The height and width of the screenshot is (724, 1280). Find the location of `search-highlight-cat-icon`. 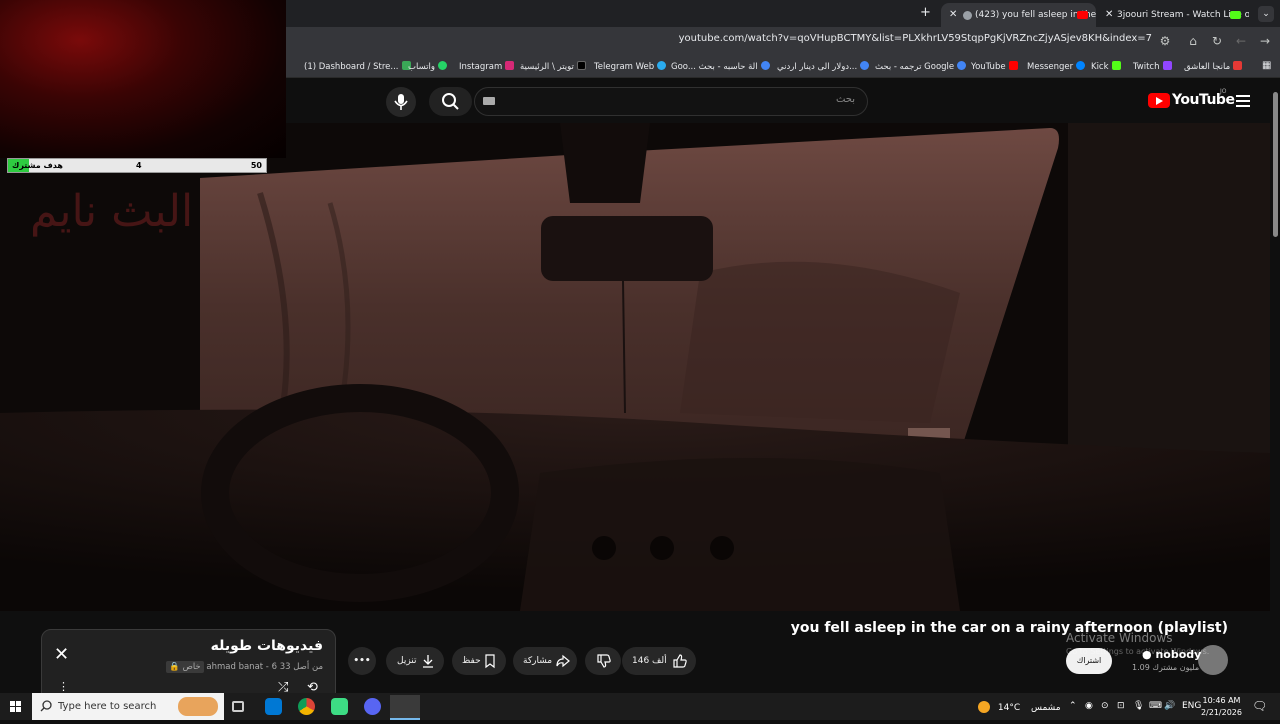

search-highlight-cat-icon is located at coordinates (198, 706).